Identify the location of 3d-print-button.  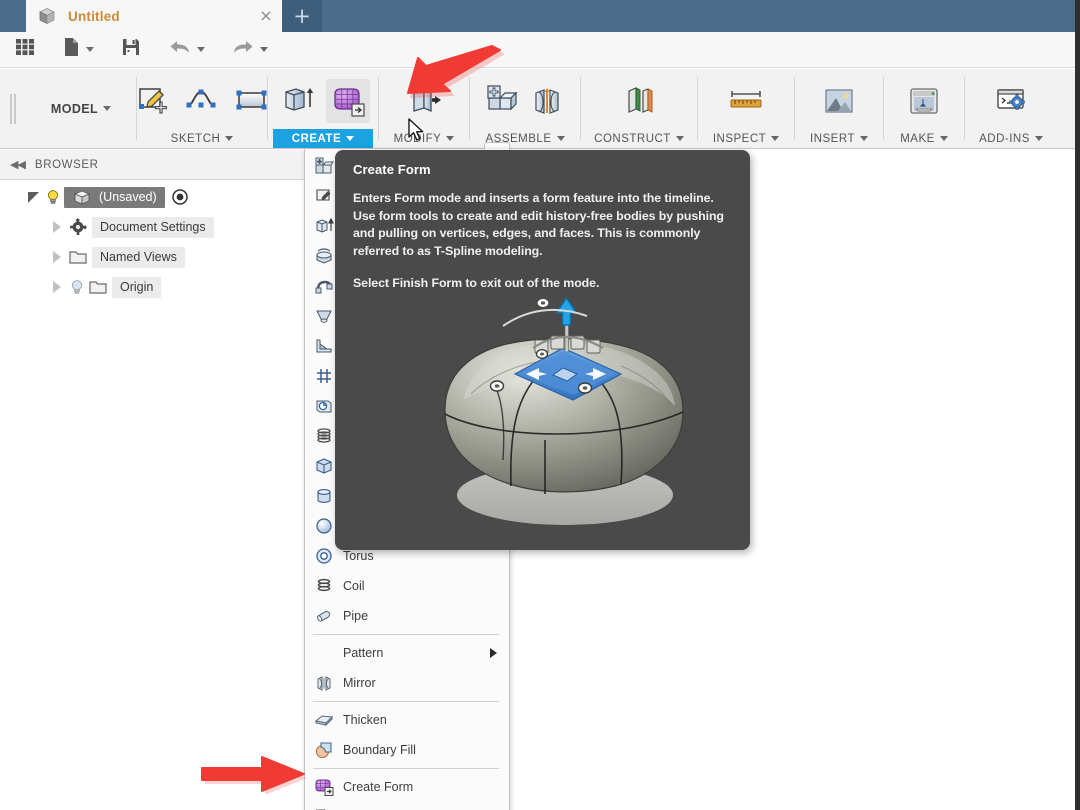
(924, 101).